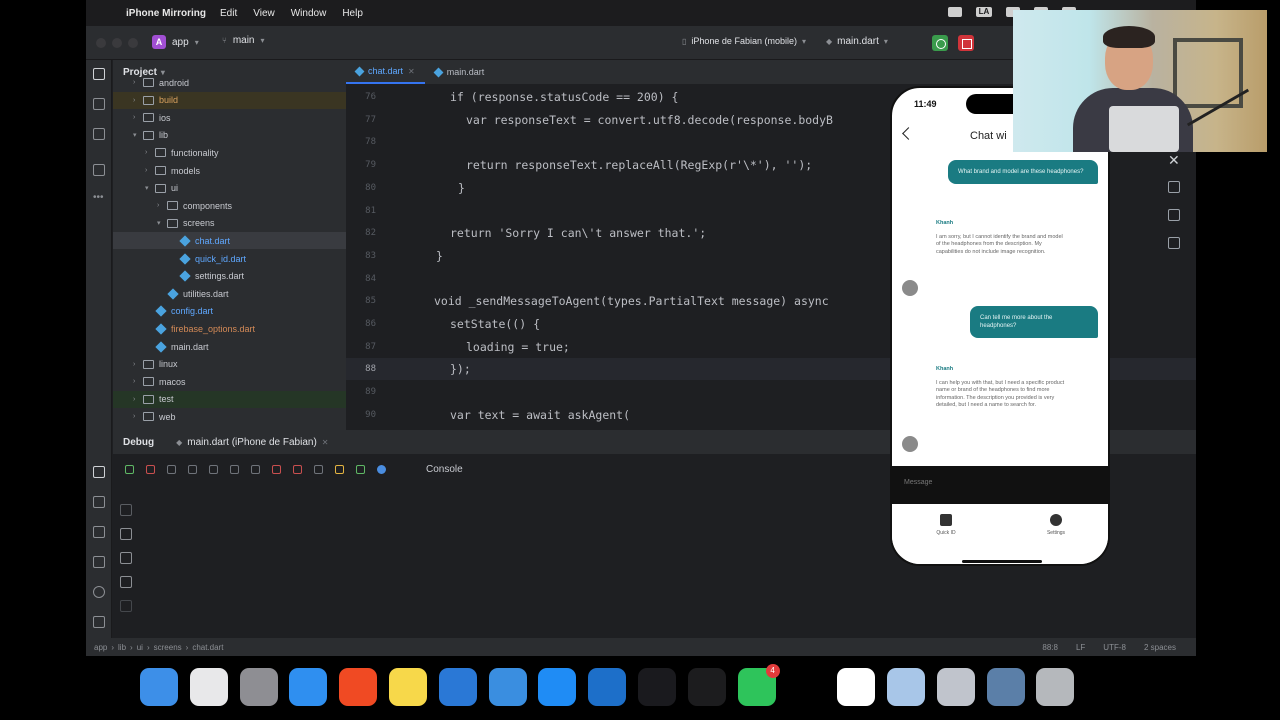 This screenshot has height=720, width=1280. Describe the element at coordinates (243, 40) in the screenshot. I see `branch-selector: ⑂ main ▾` at that location.